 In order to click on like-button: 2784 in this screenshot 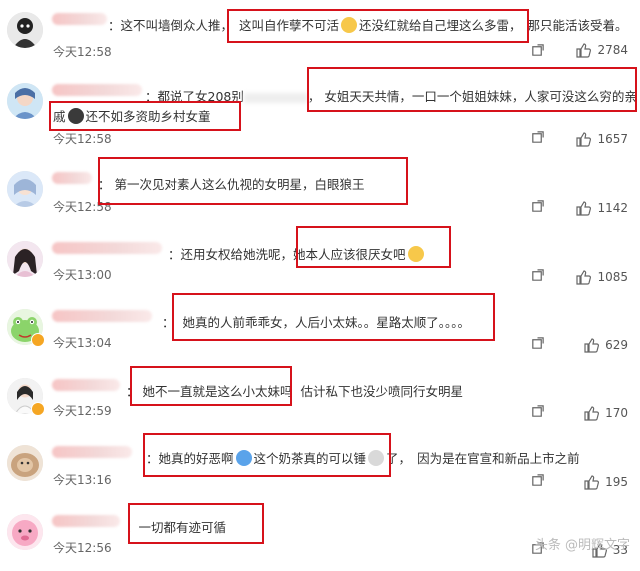, I will do `click(601, 50)`.